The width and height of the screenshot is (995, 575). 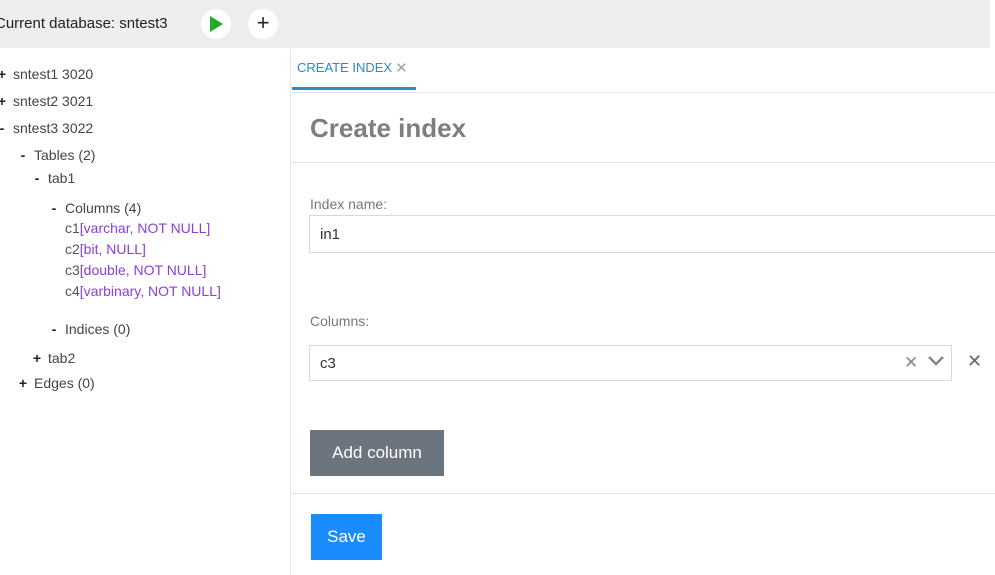 I want to click on play-icon, so click(x=216, y=24).